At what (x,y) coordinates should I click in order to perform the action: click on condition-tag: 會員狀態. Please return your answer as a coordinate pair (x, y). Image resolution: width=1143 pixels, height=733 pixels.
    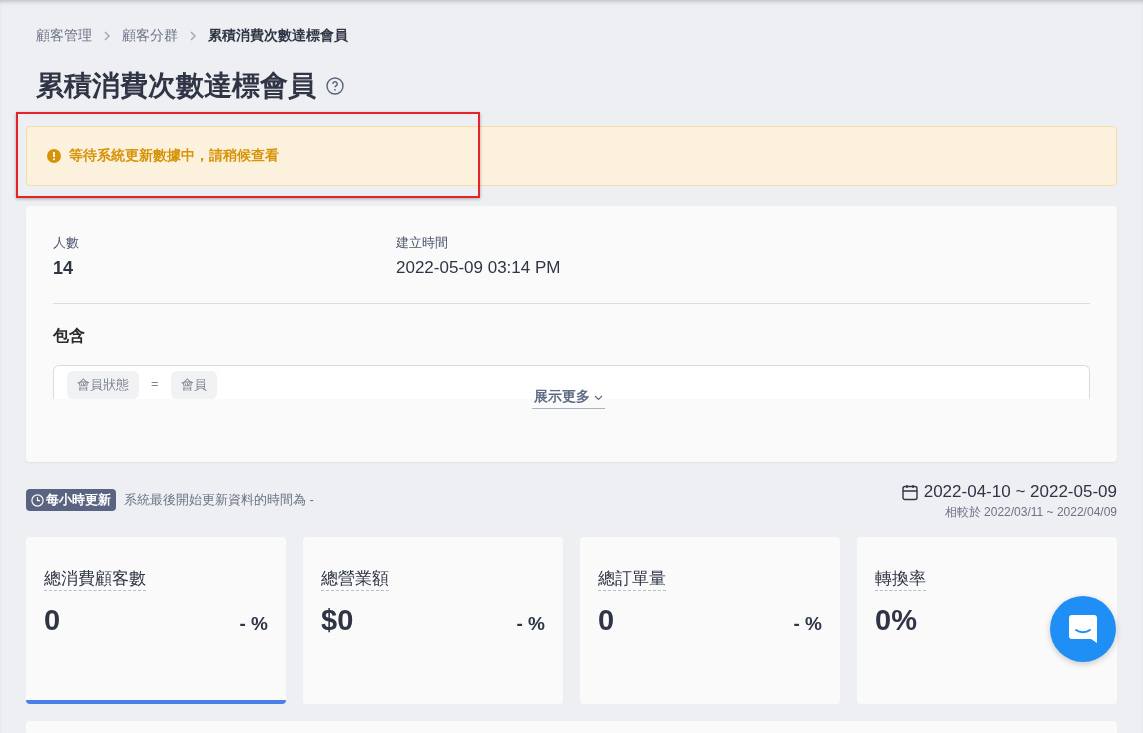
    Looking at the image, I should click on (103, 385).